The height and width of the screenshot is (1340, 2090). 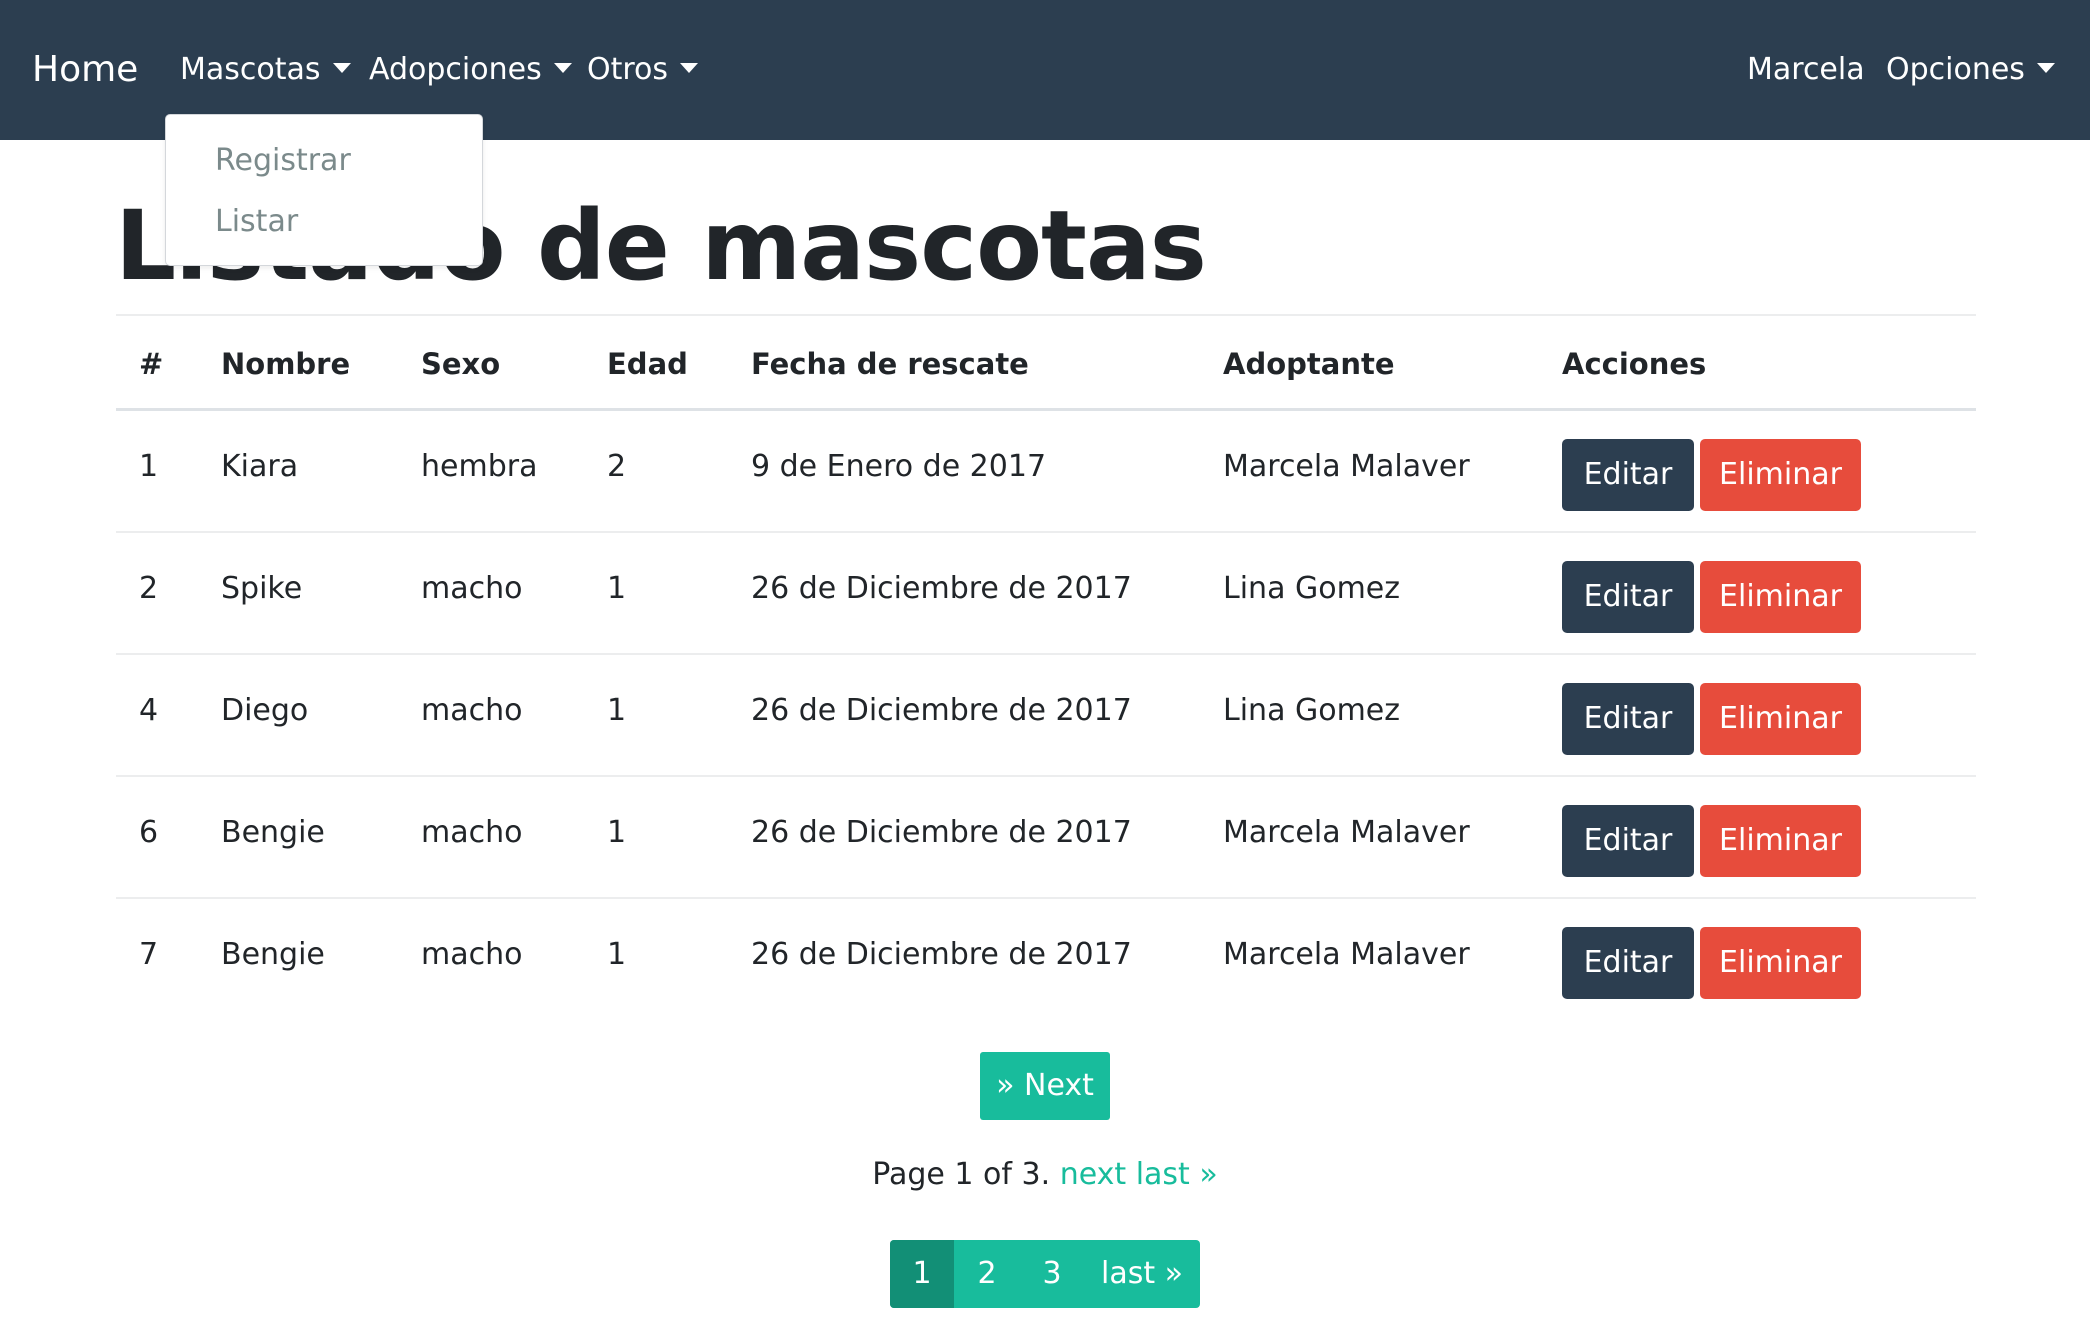 What do you see at coordinates (85, 70) in the screenshot?
I see `home-link: Home` at bounding box center [85, 70].